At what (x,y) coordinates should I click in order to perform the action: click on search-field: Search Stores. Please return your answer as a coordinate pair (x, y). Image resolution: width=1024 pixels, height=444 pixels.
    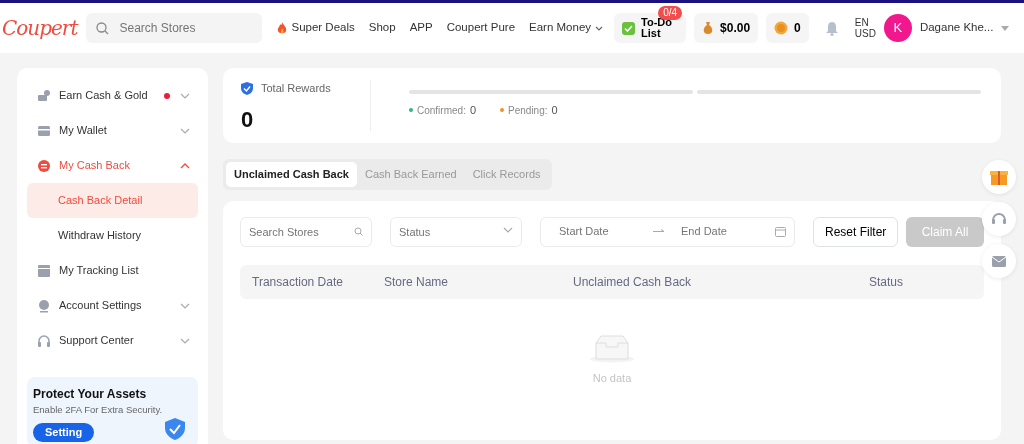
    Looking at the image, I should click on (174, 28).